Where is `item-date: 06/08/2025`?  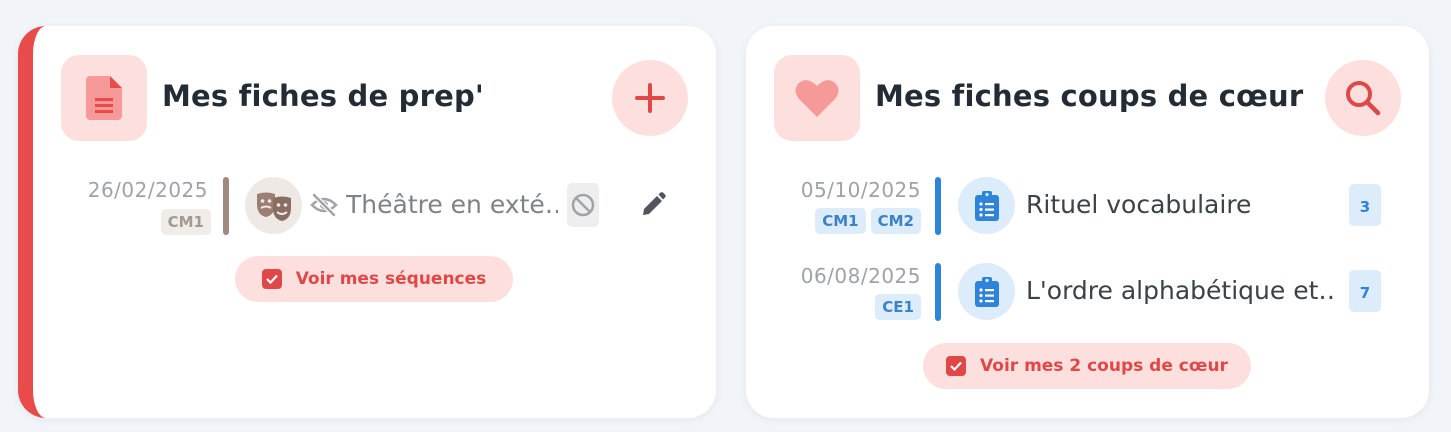 item-date: 06/08/2025 is located at coordinates (860, 276).